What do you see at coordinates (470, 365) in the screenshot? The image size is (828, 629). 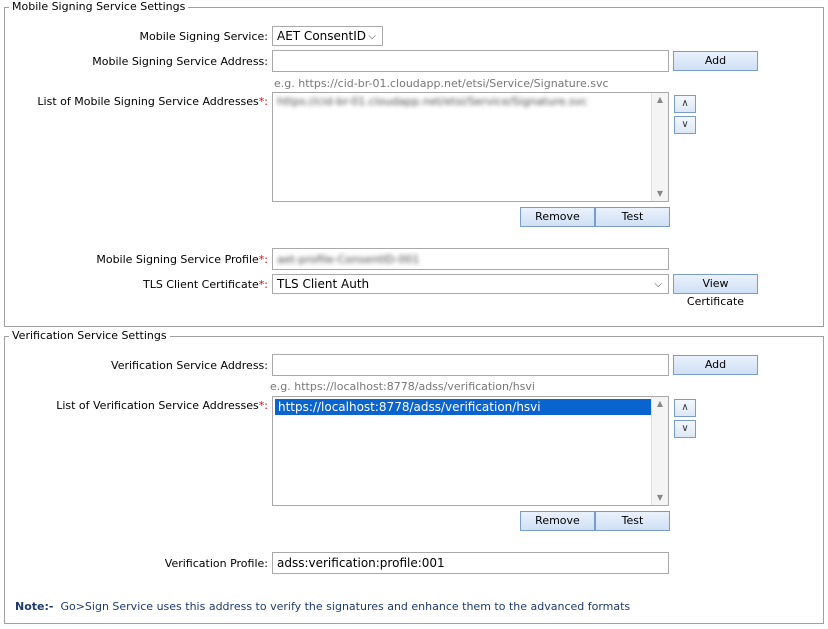 I see `verification-address-input` at bounding box center [470, 365].